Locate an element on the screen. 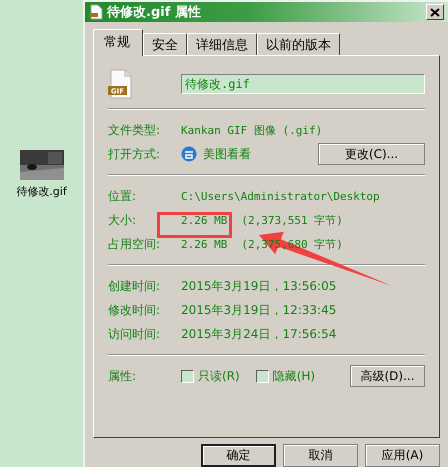  field-value: 2015年3月19日，13:56:05 is located at coordinates (259, 286).